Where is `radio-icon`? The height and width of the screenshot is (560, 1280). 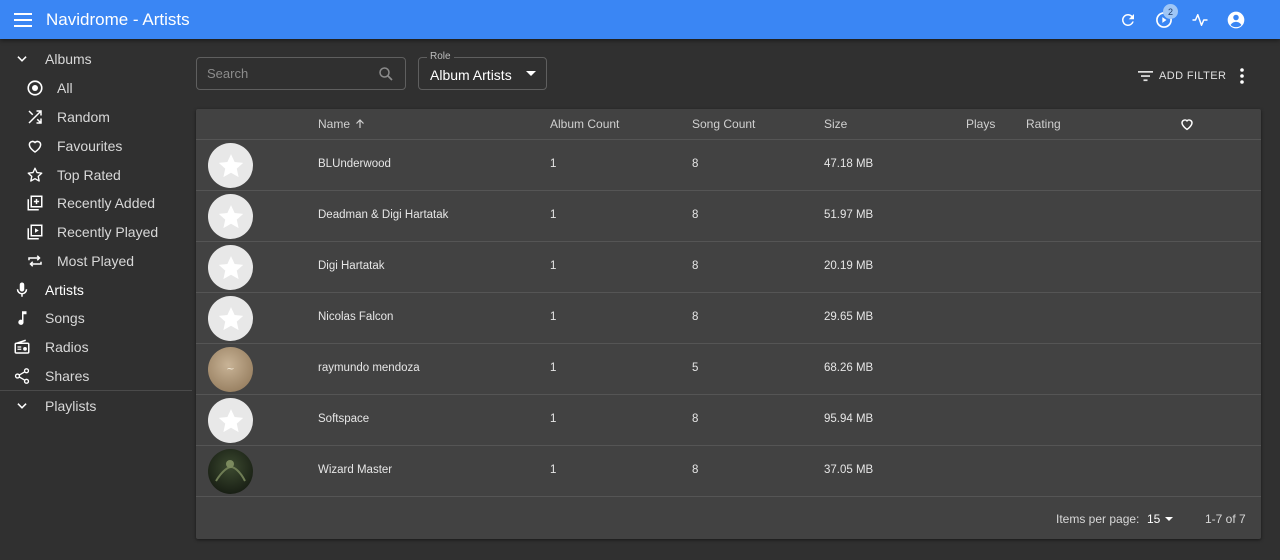
radio-icon is located at coordinates (22, 346).